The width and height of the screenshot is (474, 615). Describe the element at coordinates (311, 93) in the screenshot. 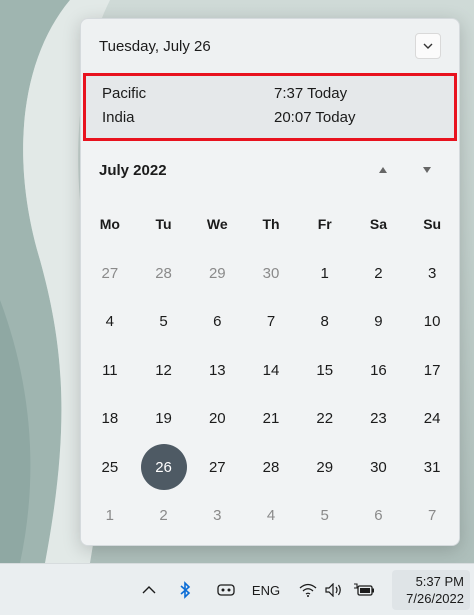

I see `clock-time-pacific: 7:37 Today` at that location.